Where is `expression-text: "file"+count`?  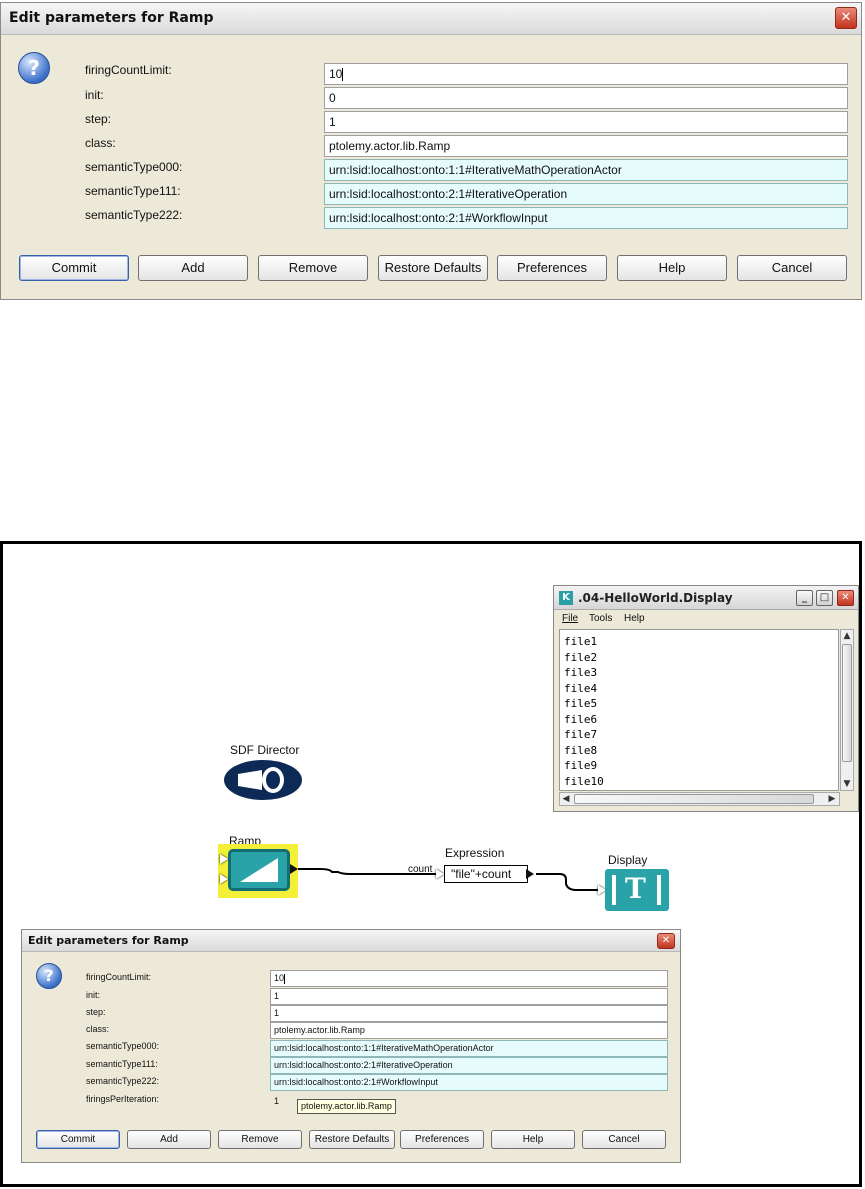 expression-text: "file"+count is located at coordinates (481, 874).